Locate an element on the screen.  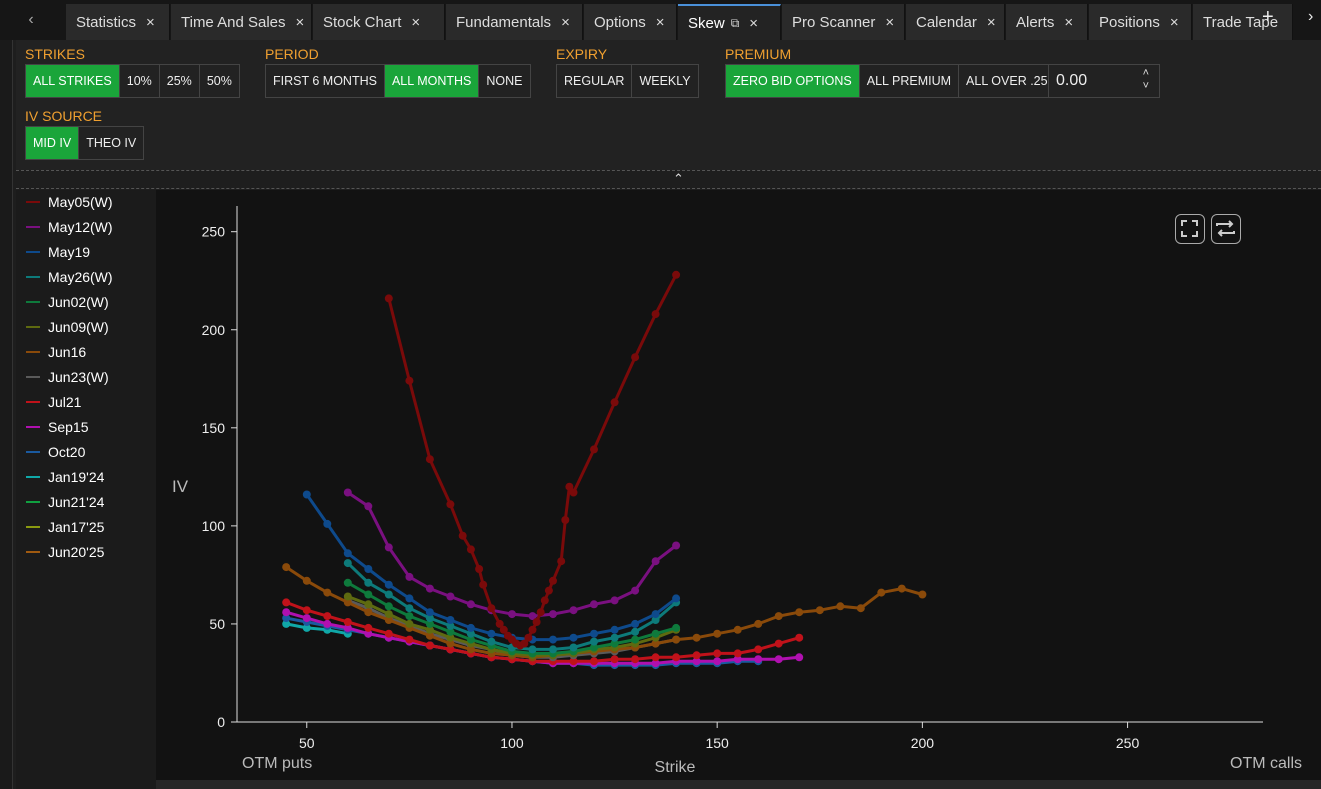
premium-option-button: ALL OVER .25 is located at coordinates (1007, 81).